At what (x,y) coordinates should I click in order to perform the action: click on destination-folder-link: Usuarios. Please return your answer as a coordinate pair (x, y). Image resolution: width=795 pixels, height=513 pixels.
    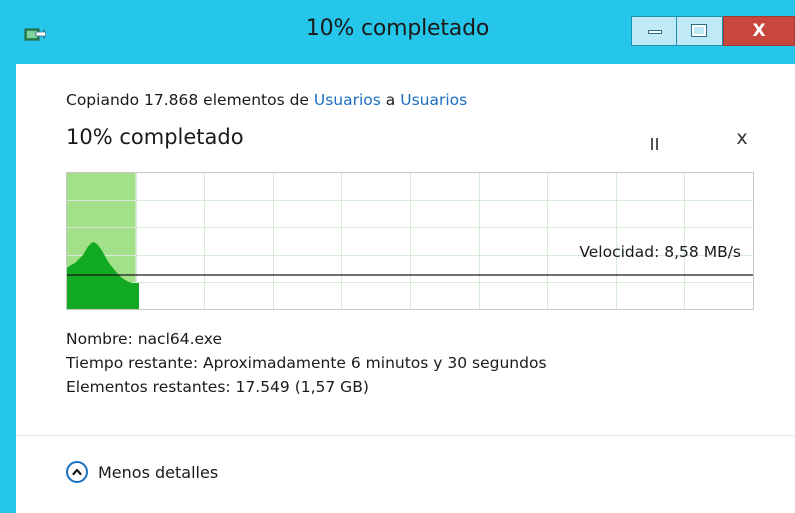
    Looking at the image, I should click on (433, 100).